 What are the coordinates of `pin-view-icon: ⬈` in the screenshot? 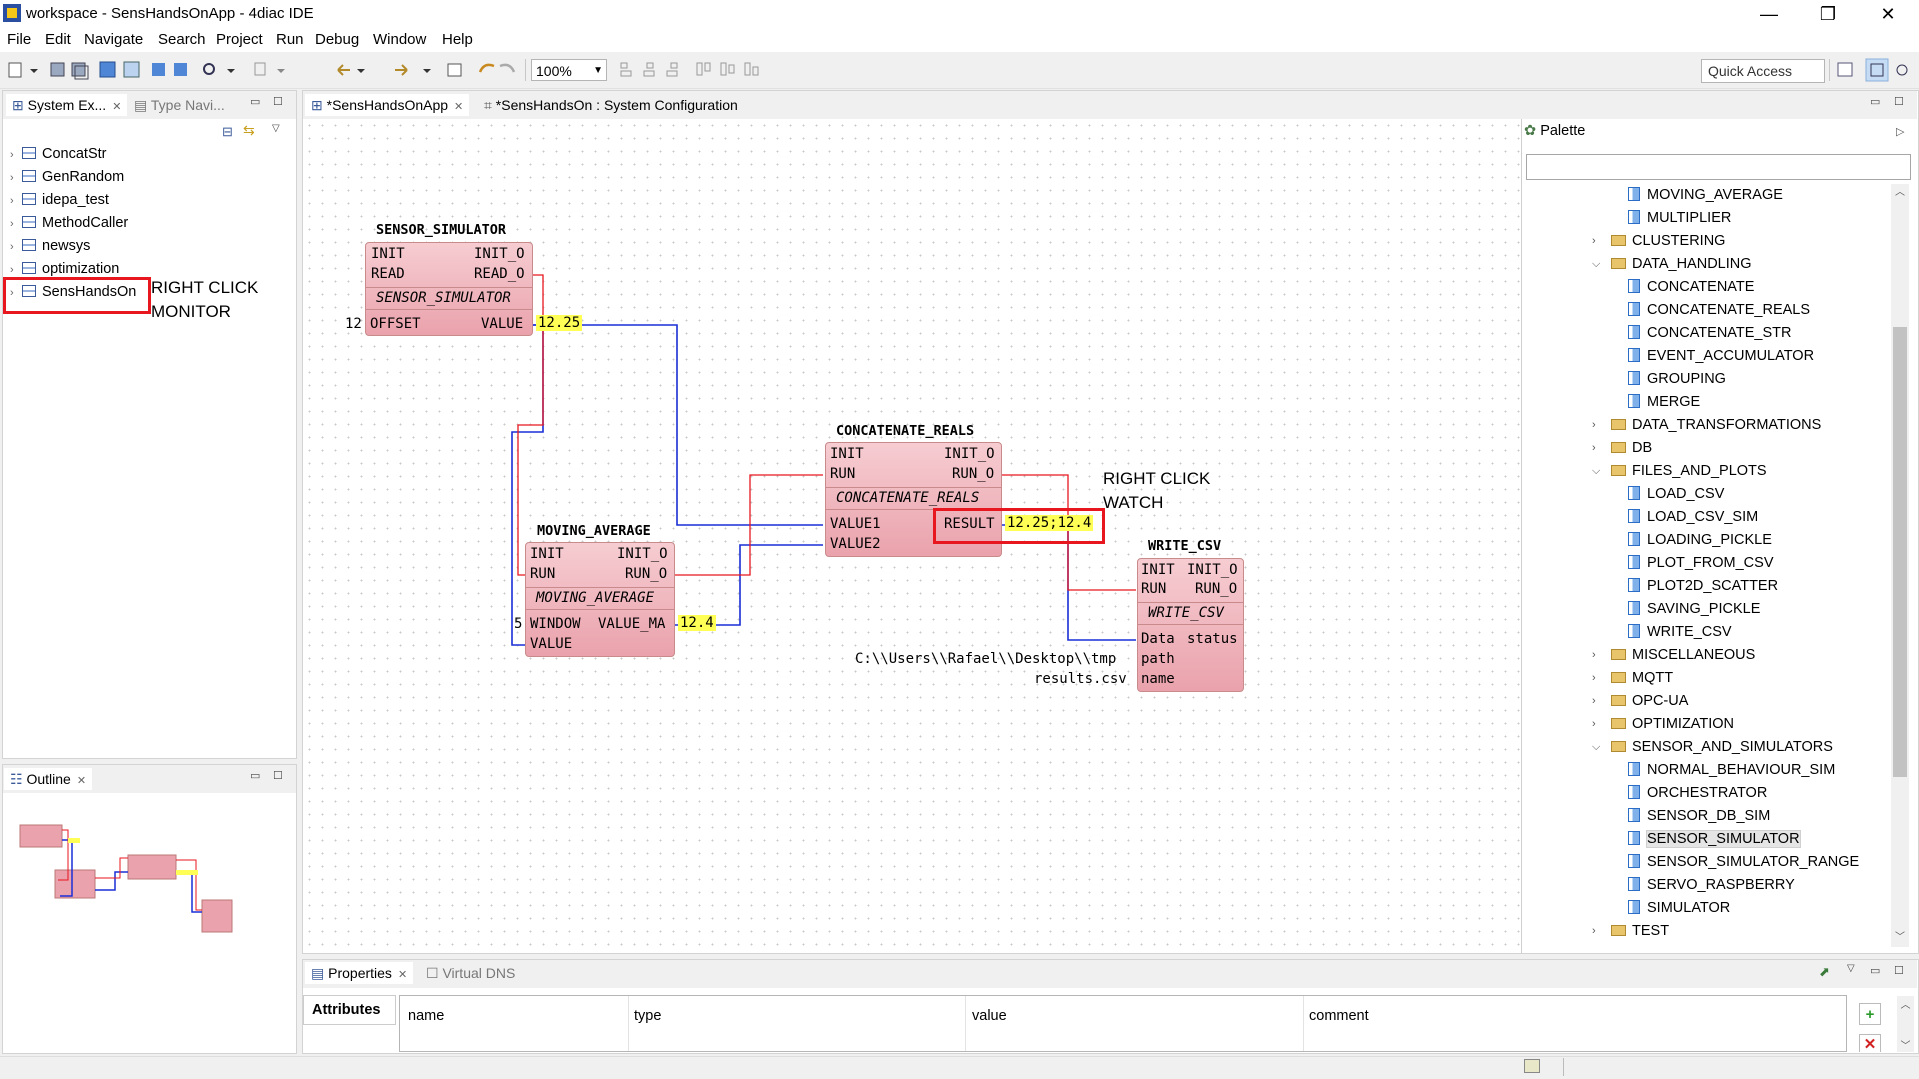 It's located at (1824, 972).